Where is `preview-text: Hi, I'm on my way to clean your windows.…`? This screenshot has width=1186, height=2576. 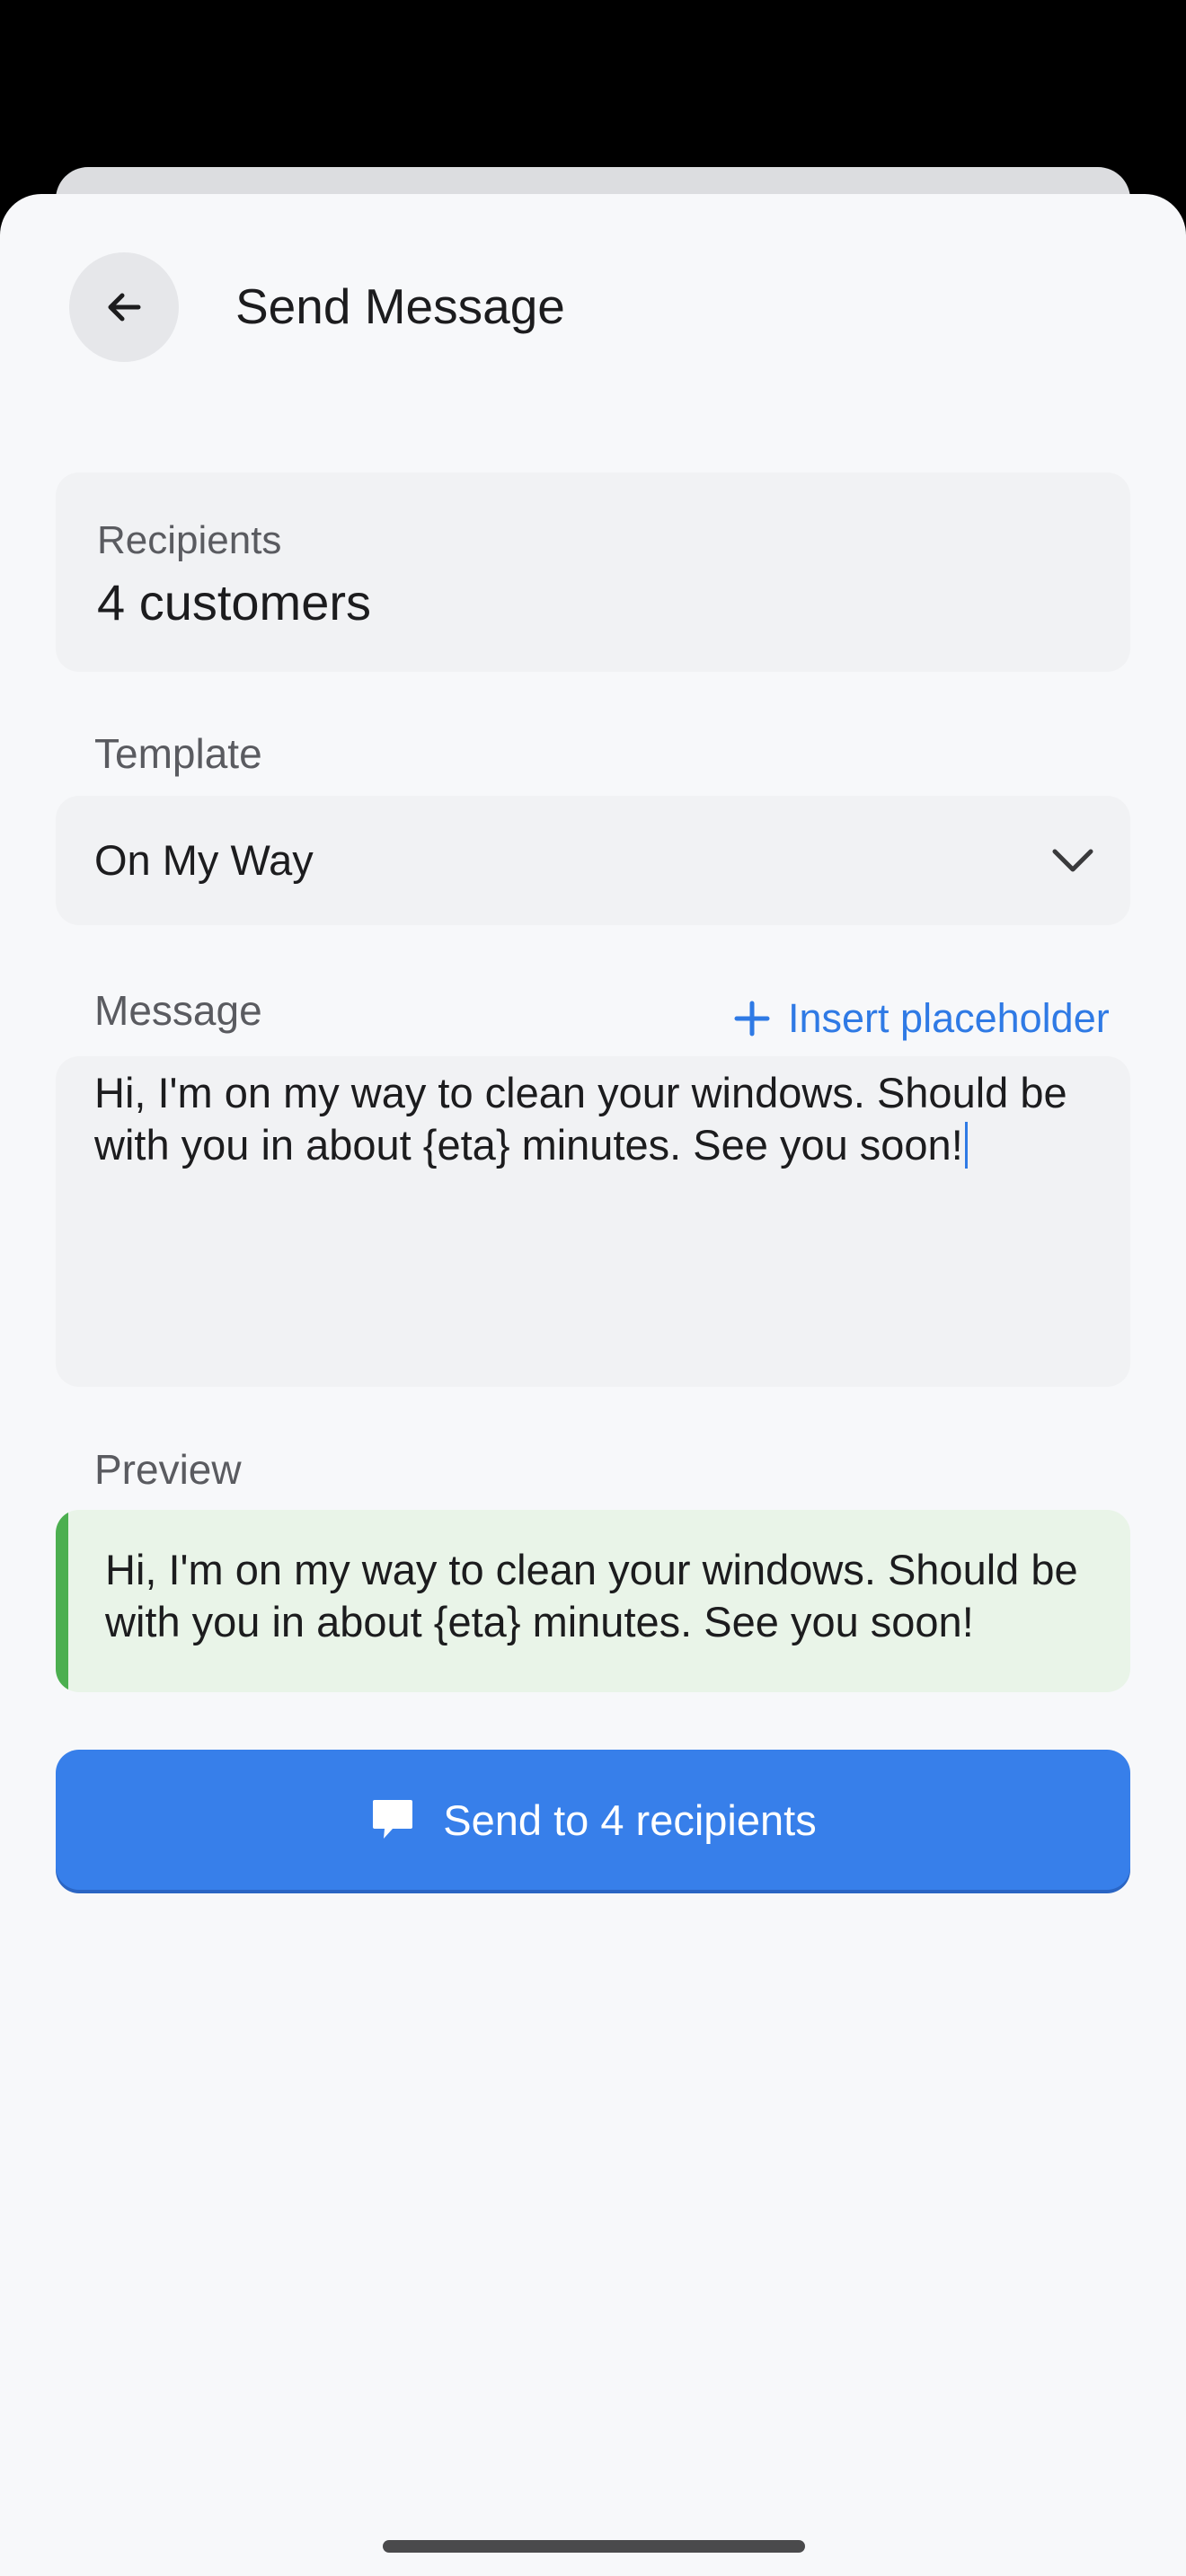
preview-text: Hi, I'm on my way to clean your windows.… is located at coordinates (591, 1595).